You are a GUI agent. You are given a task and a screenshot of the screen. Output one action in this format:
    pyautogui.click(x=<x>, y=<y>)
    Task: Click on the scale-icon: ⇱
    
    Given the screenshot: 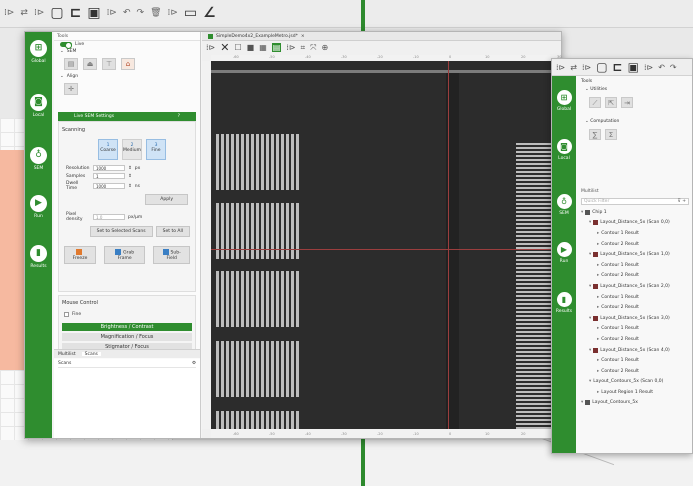 What is the action you would take?
    pyautogui.click(x=611, y=102)
    